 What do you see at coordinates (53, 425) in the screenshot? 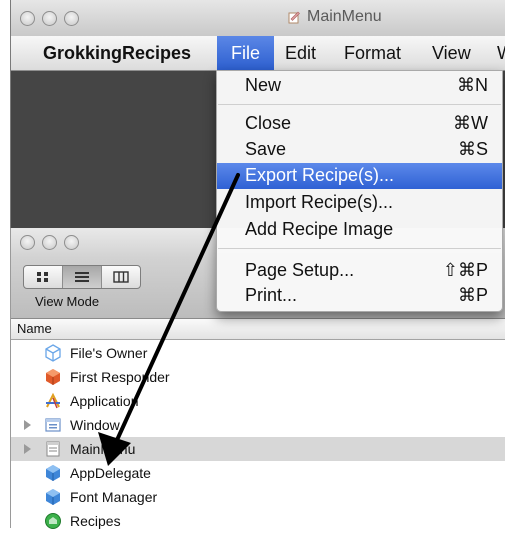
I see `window-icon` at bounding box center [53, 425].